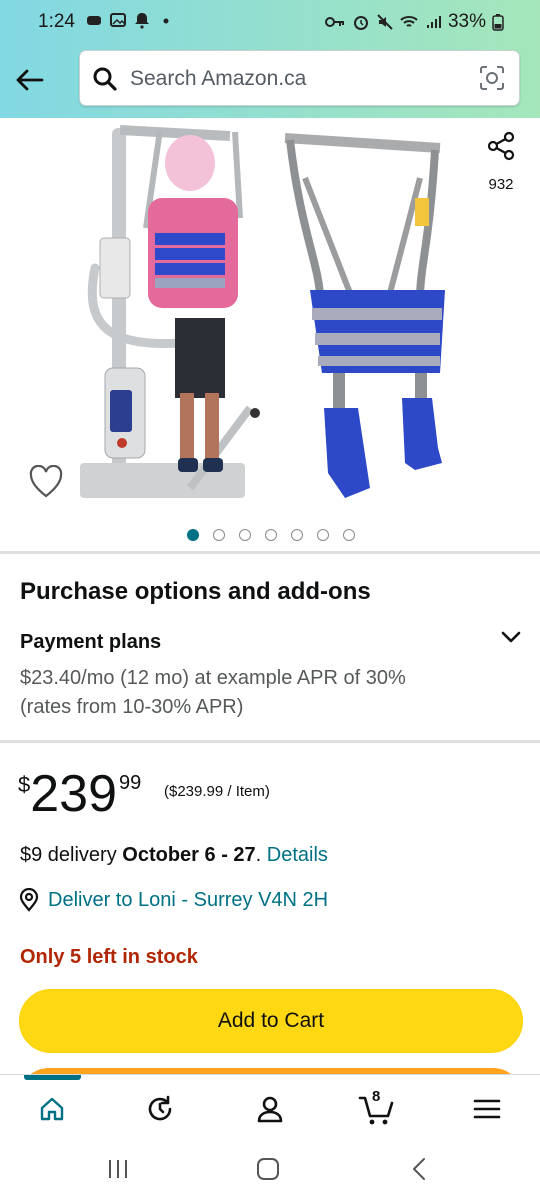  I want to click on back-button, so click(30, 80).